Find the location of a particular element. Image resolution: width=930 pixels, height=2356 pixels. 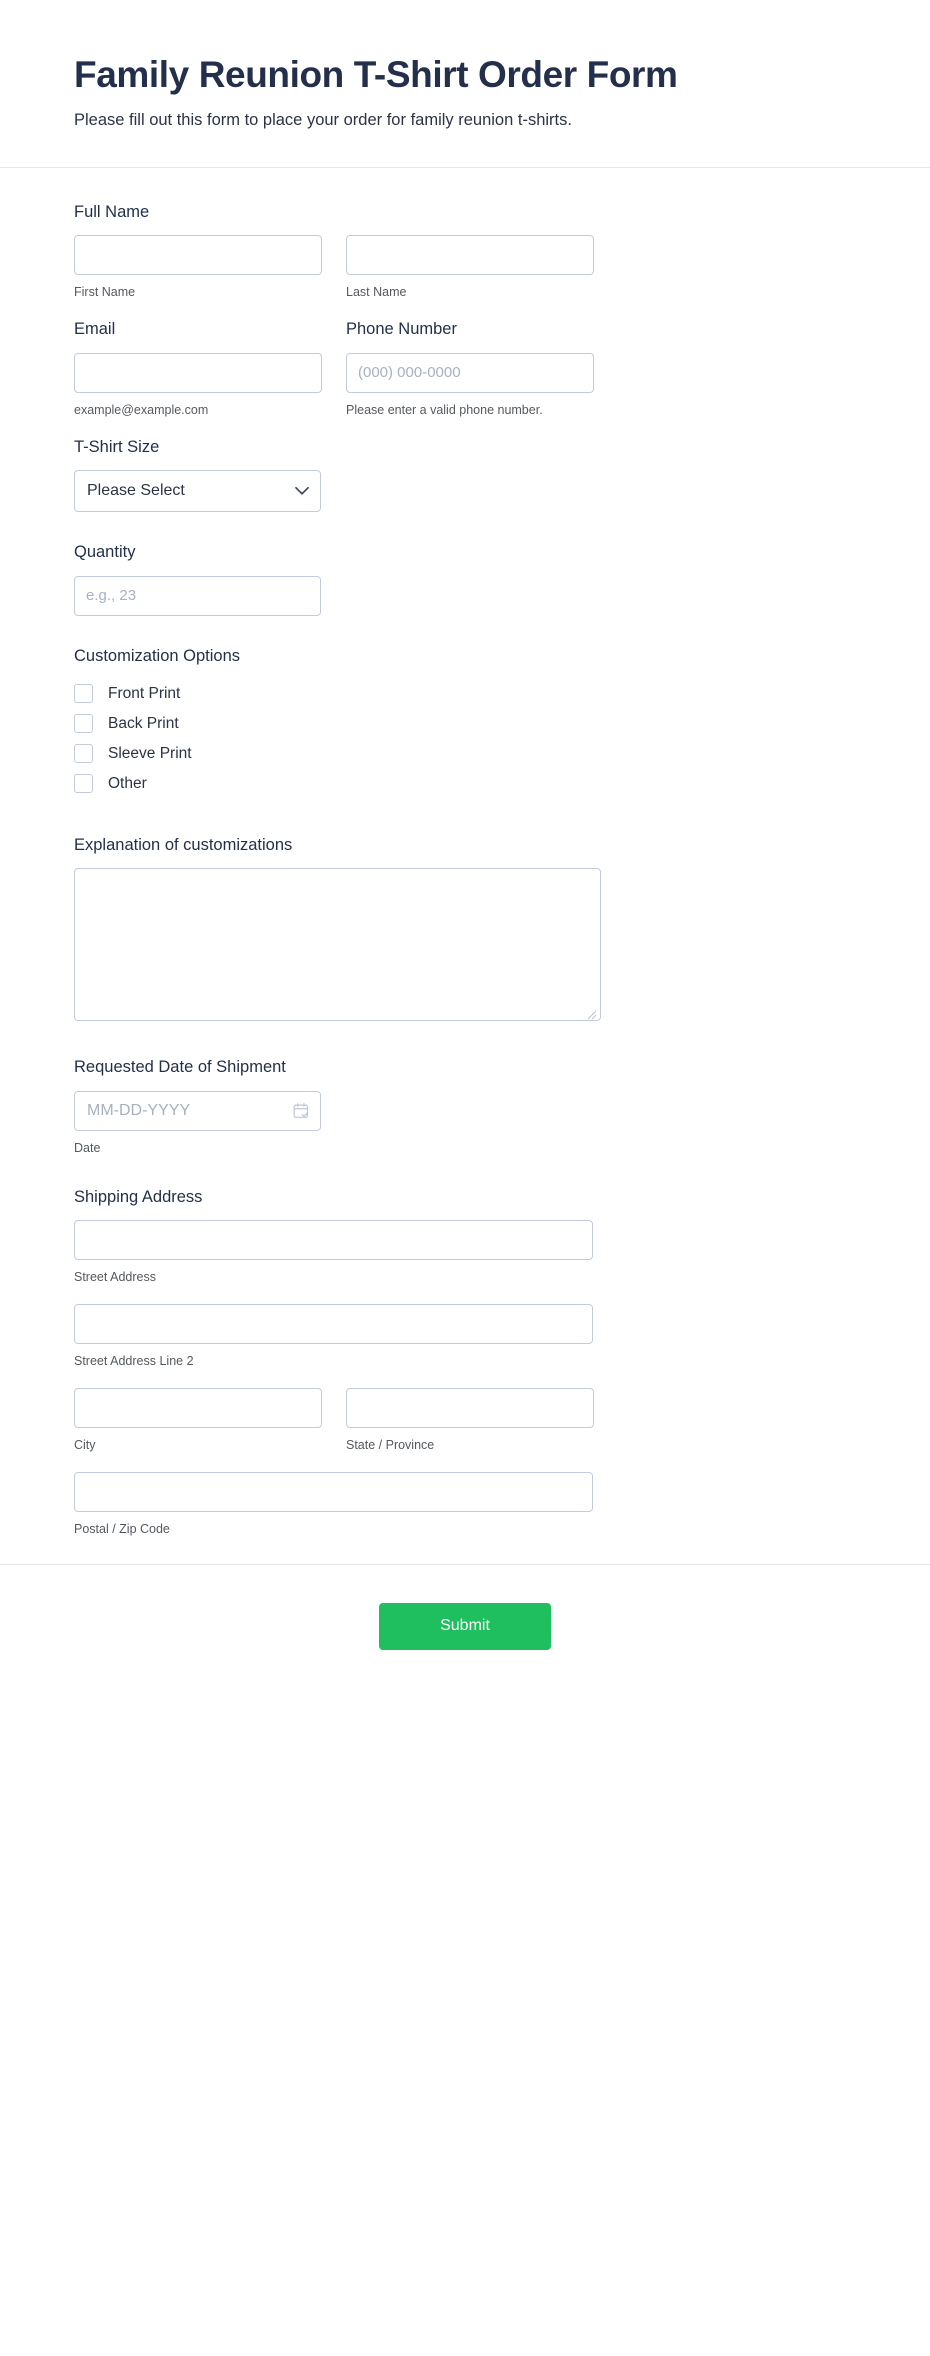

shipment-date-sublabel: Date is located at coordinates (87, 1147).